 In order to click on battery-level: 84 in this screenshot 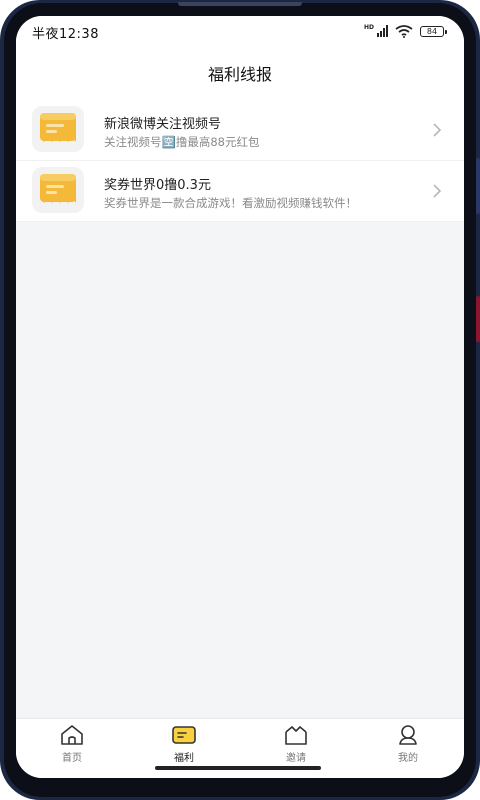, I will do `click(432, 31)`.